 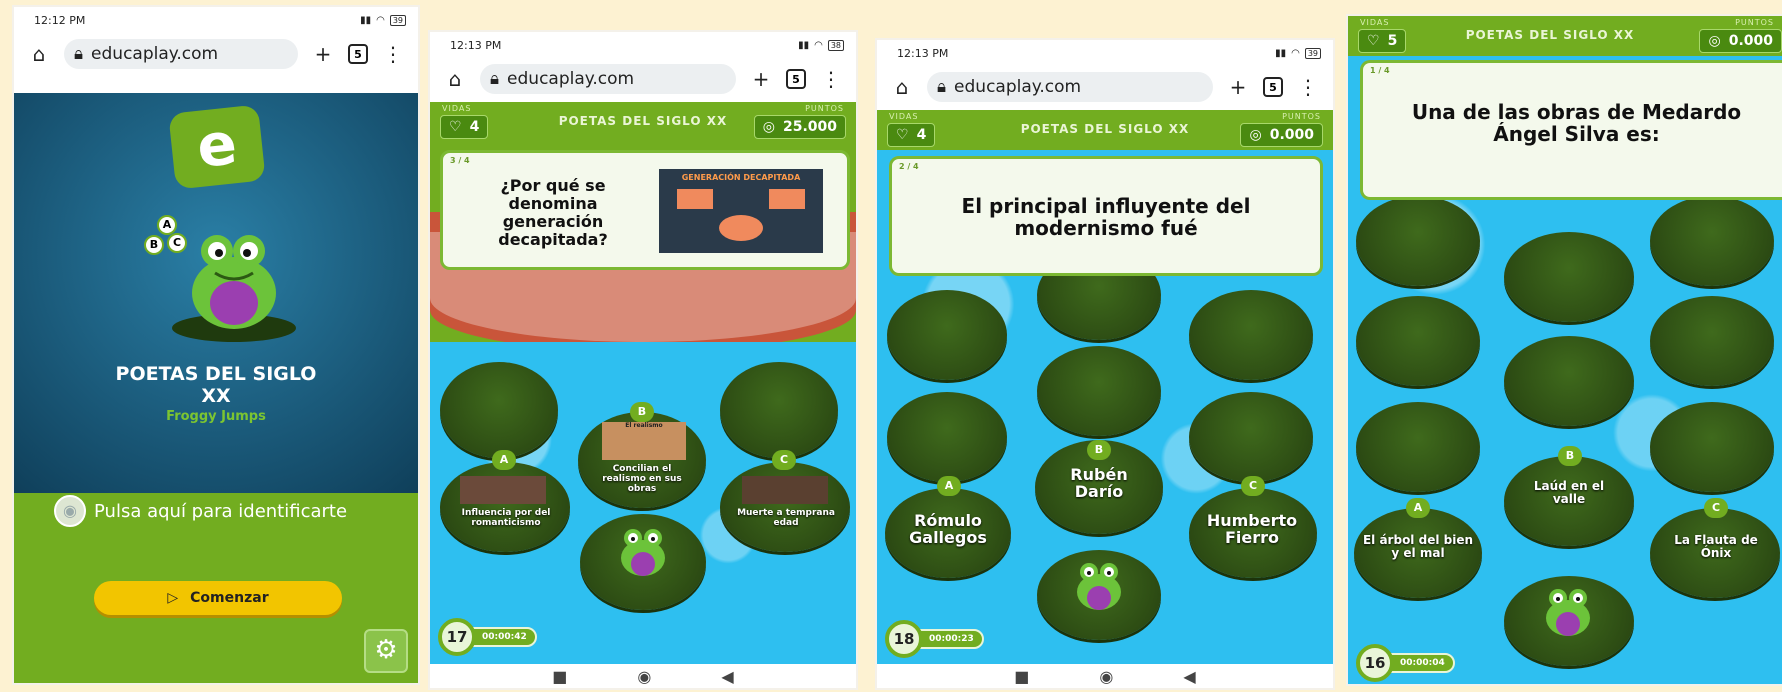 What do you see at coordinates (904, 639) in the screenshot?
I see `jump-counter: 18` at bounding box center [904, 639].